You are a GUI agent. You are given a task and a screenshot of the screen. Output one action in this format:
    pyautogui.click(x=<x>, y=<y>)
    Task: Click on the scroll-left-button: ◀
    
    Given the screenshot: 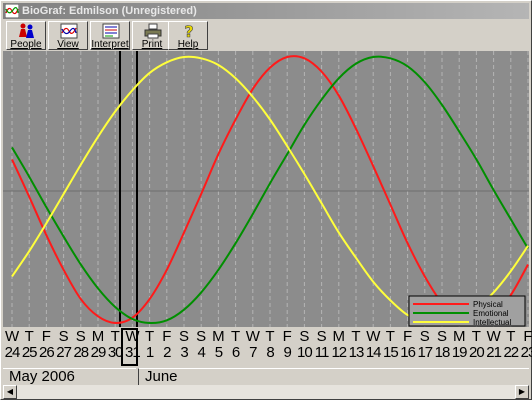 What is the action you would take?
    pyautogui.click(x=10, y=392)
    